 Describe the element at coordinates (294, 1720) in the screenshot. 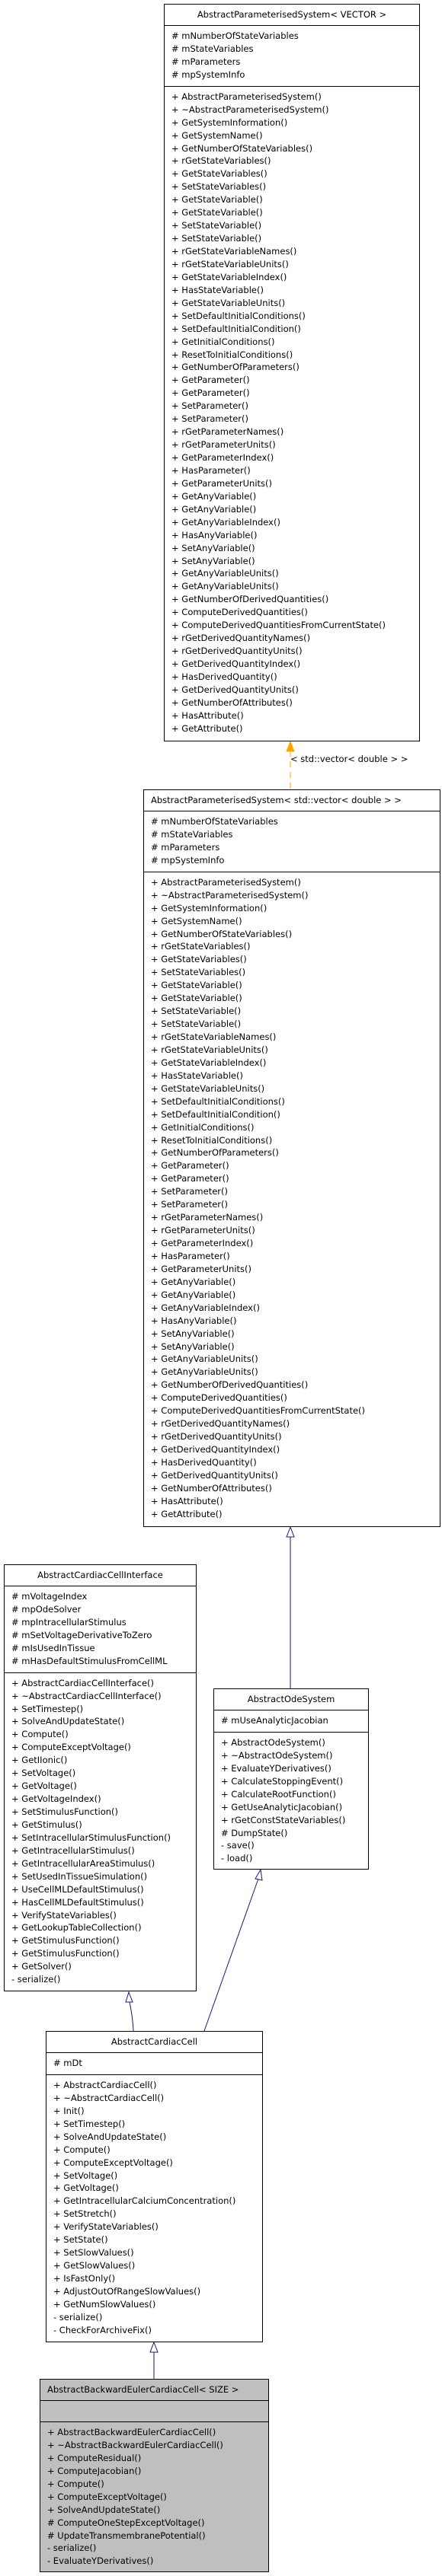

I see `class-attribute: # mUseAnalyticJacobian` at that location.